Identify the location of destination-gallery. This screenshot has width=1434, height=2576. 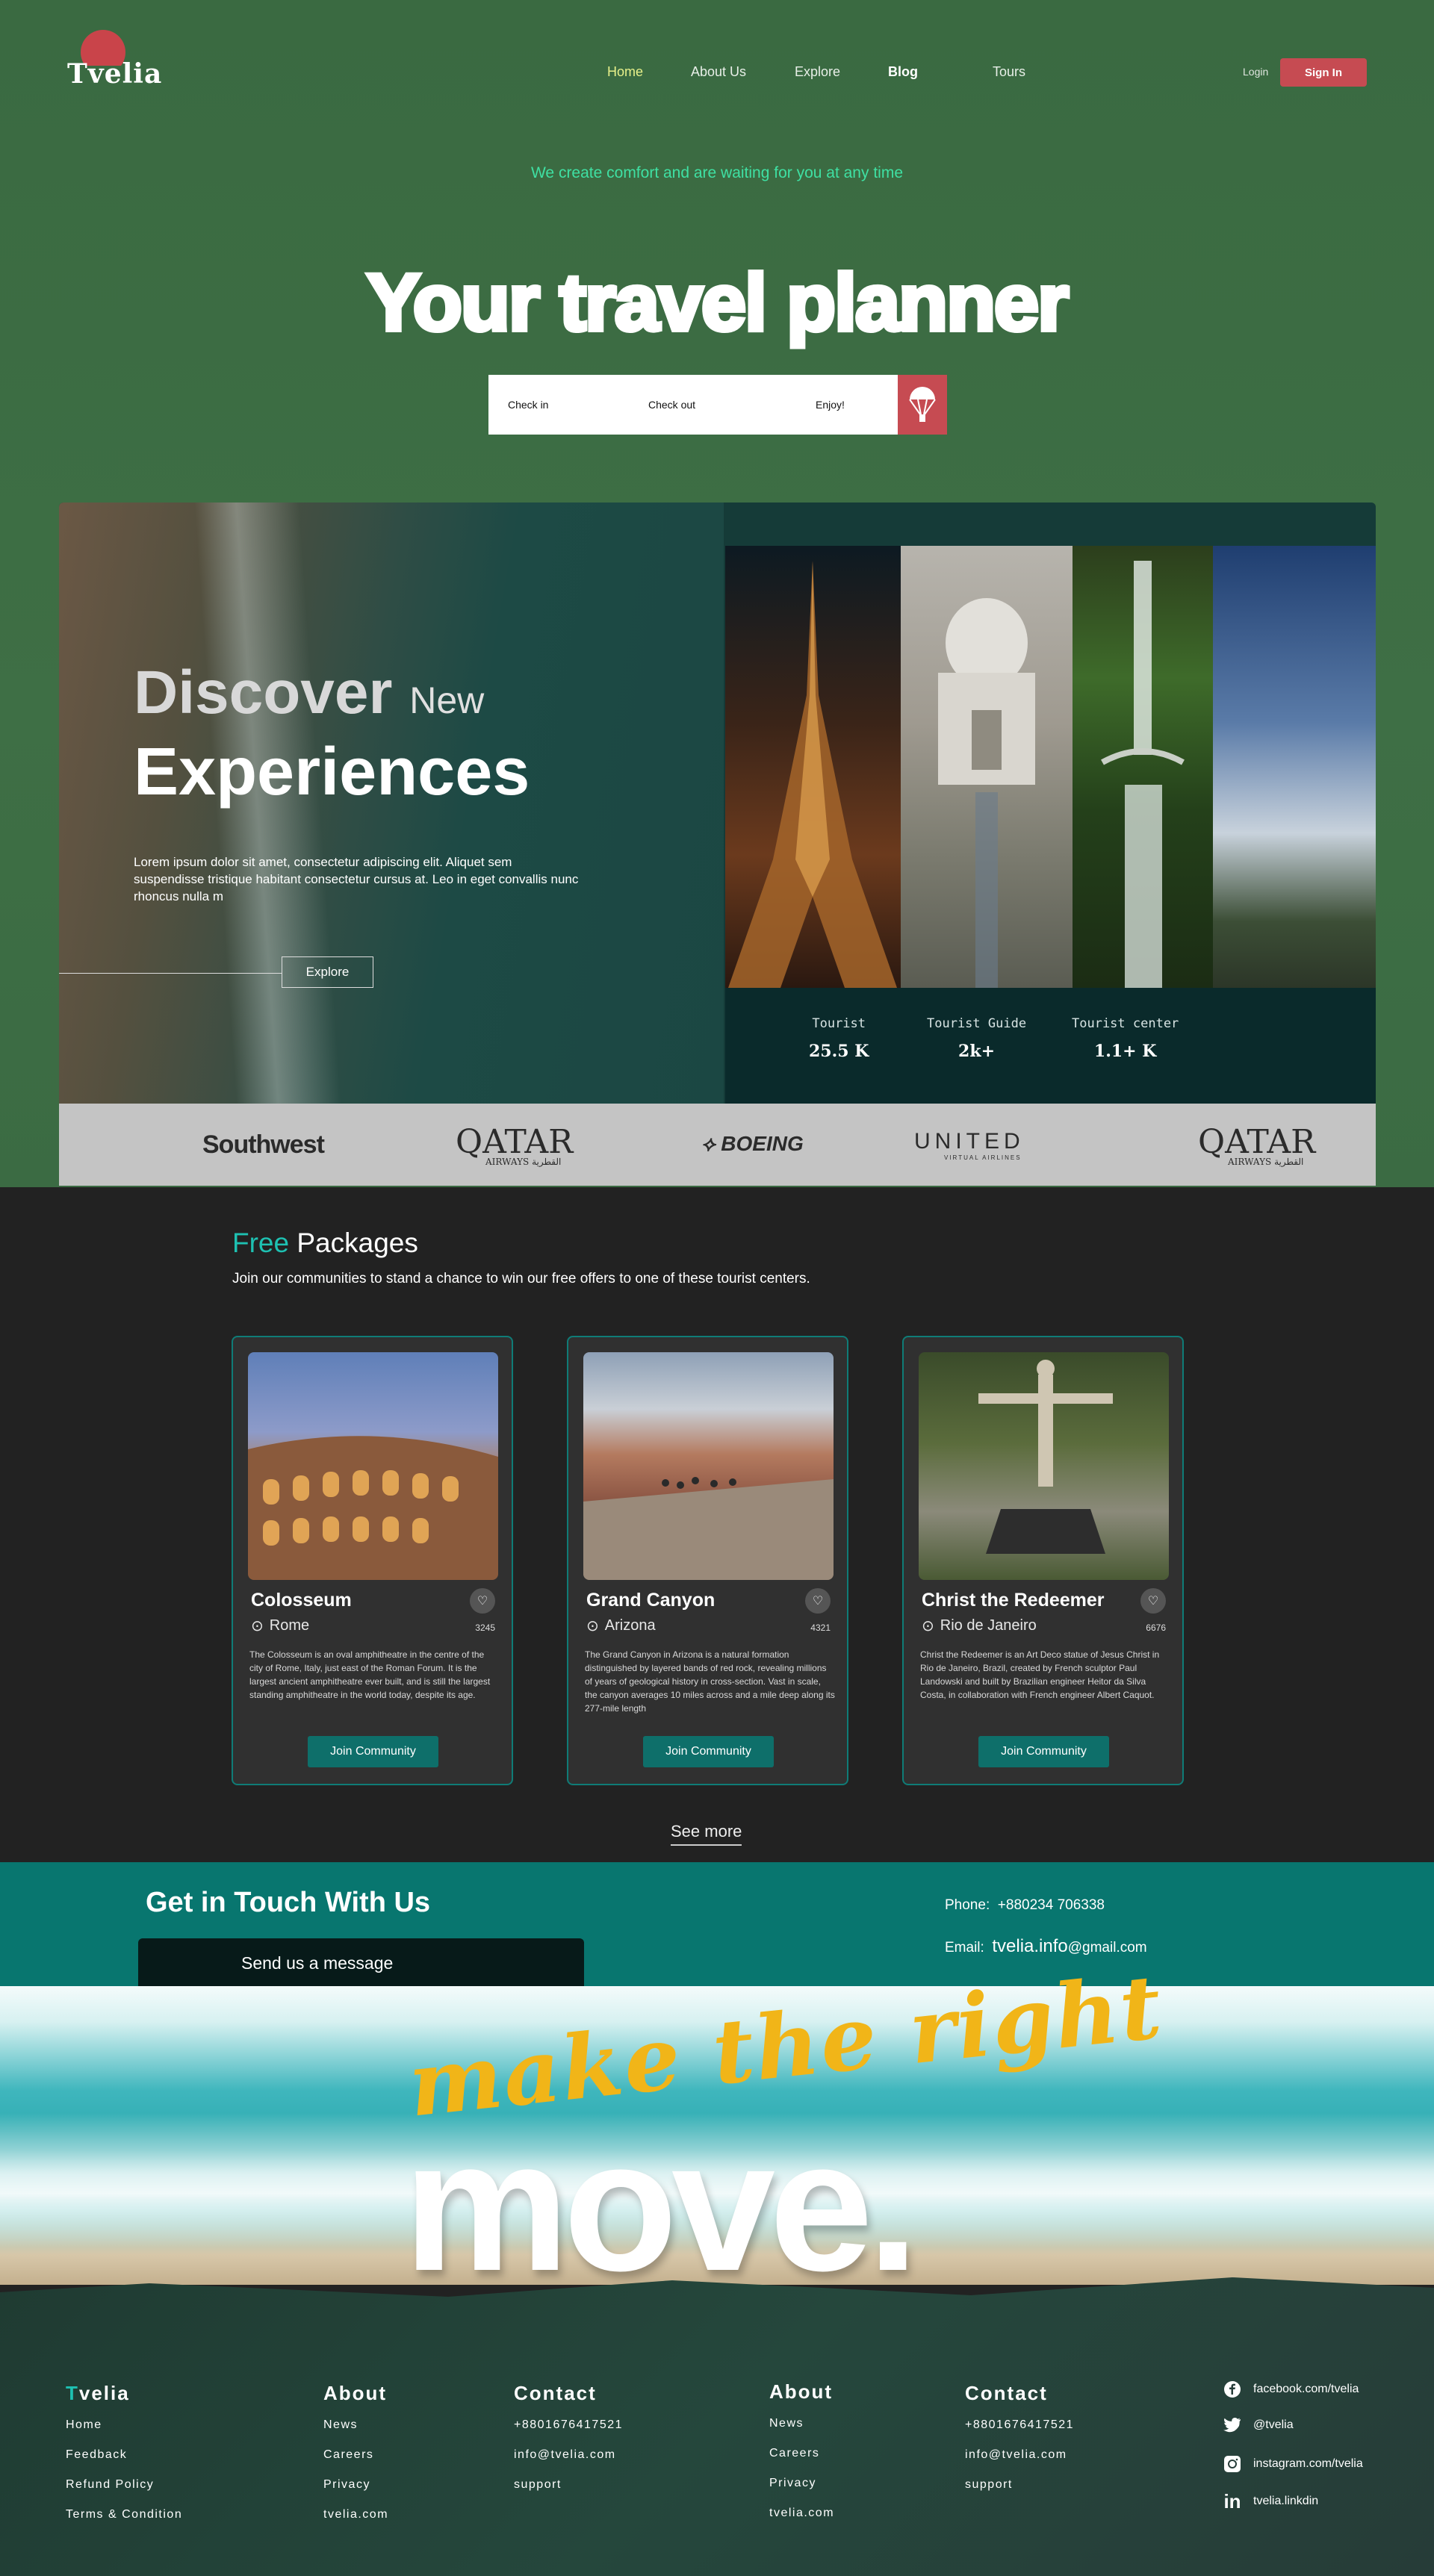
(1050, 767).